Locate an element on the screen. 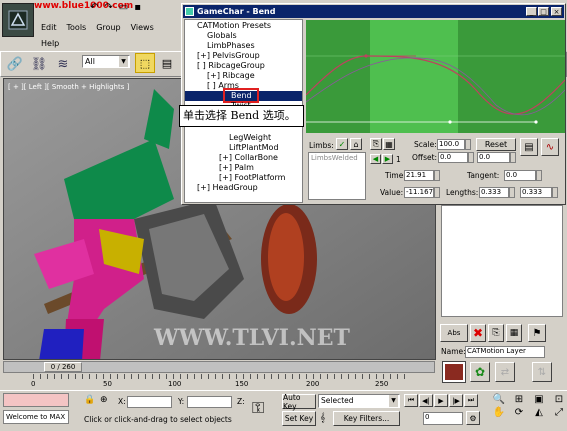 This screenshot has height=431, width=567. layer-manager-icon: ⚑ is located at coordinates (537, 333).